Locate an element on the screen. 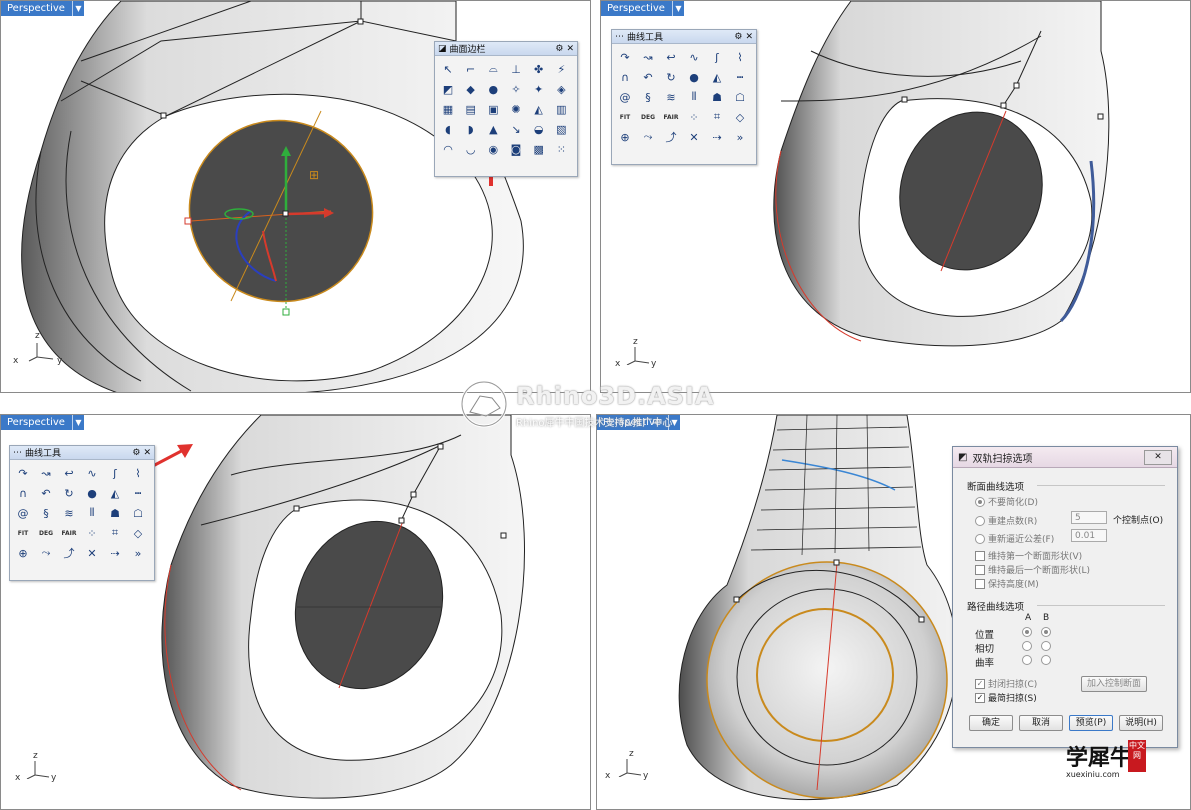 This screenshot has width=1191, height=810. chk-keep-height-row: 保持高度(M) is located at coordinates (1007, 583).